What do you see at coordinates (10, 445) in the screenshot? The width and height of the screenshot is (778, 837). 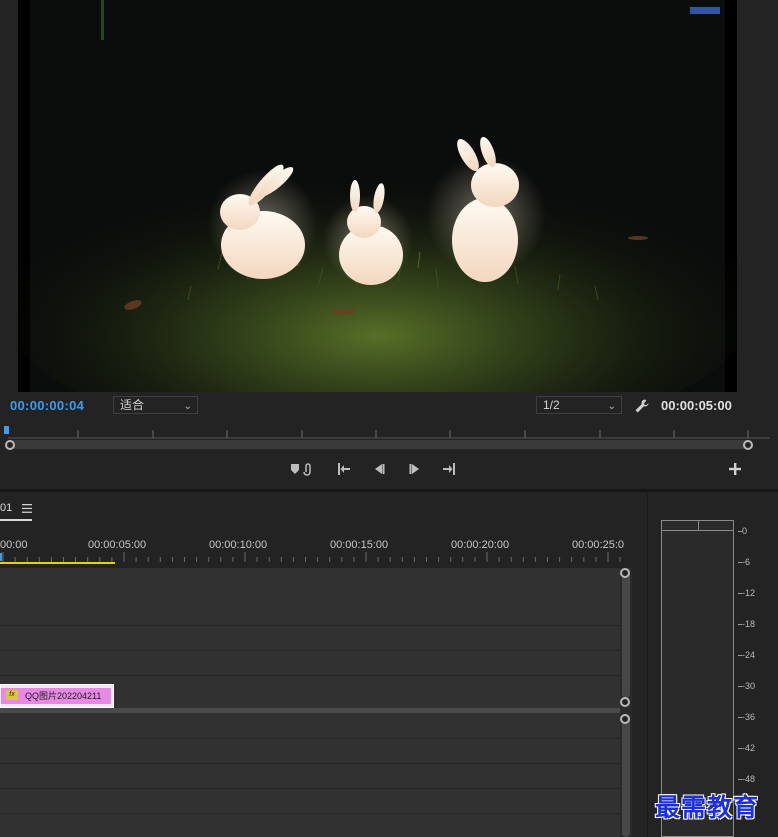 I see `scrollbar-left-handle` at bounding box center [10, 445].